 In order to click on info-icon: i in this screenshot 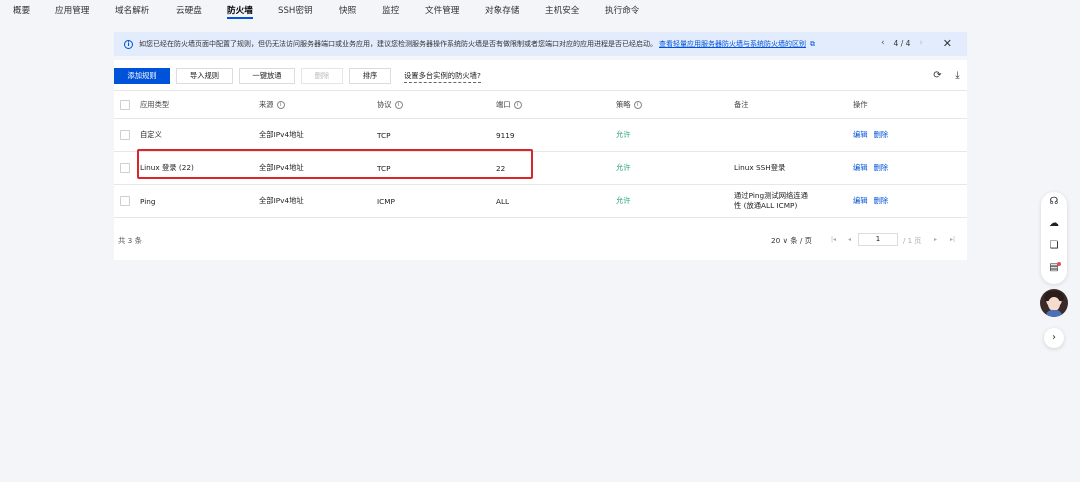, I will do `click(128, 44)`.